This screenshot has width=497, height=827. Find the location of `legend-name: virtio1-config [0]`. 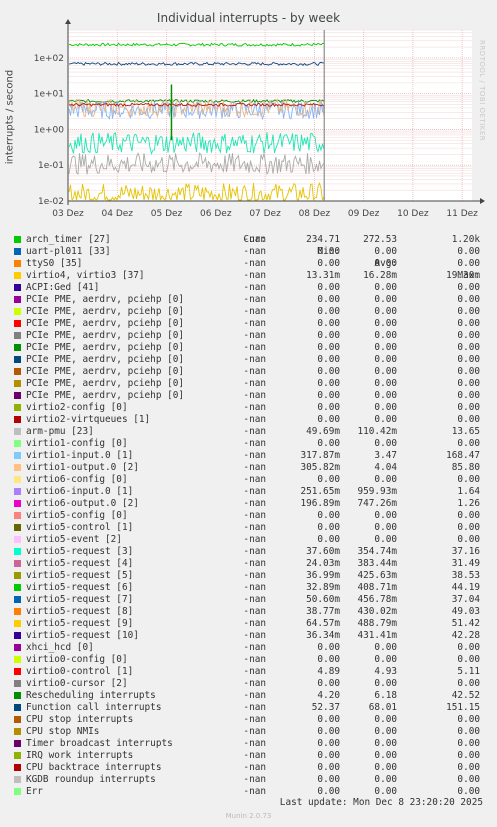

legend-name: virtio1-config [0] is located at coordinates (77, 443).